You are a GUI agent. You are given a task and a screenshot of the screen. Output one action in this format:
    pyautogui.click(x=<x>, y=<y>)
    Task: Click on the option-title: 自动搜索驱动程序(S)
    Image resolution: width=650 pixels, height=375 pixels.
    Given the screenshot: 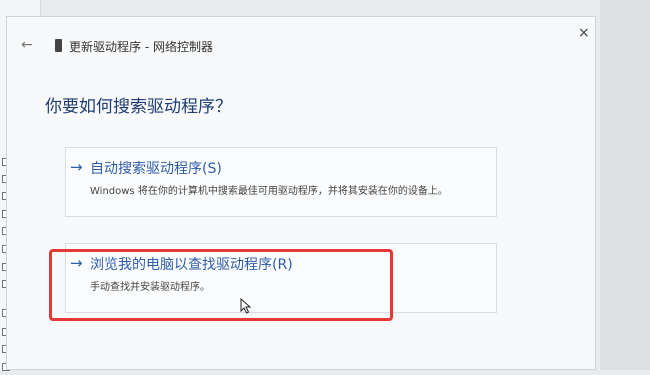 What is the action you would take?
    pyautogui.click(x=156, y=169)
    